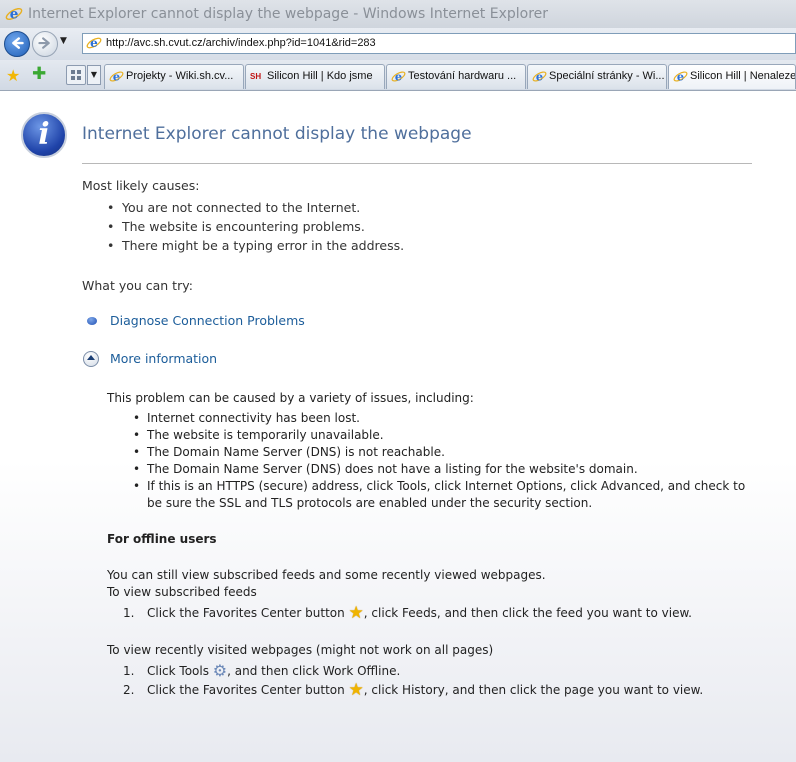 This screenshot has height=762, width=796. Describe the element at coordinates (443, 435) in the screenshot. I see `list-item: The website is temporarily unavailable.` at that location.